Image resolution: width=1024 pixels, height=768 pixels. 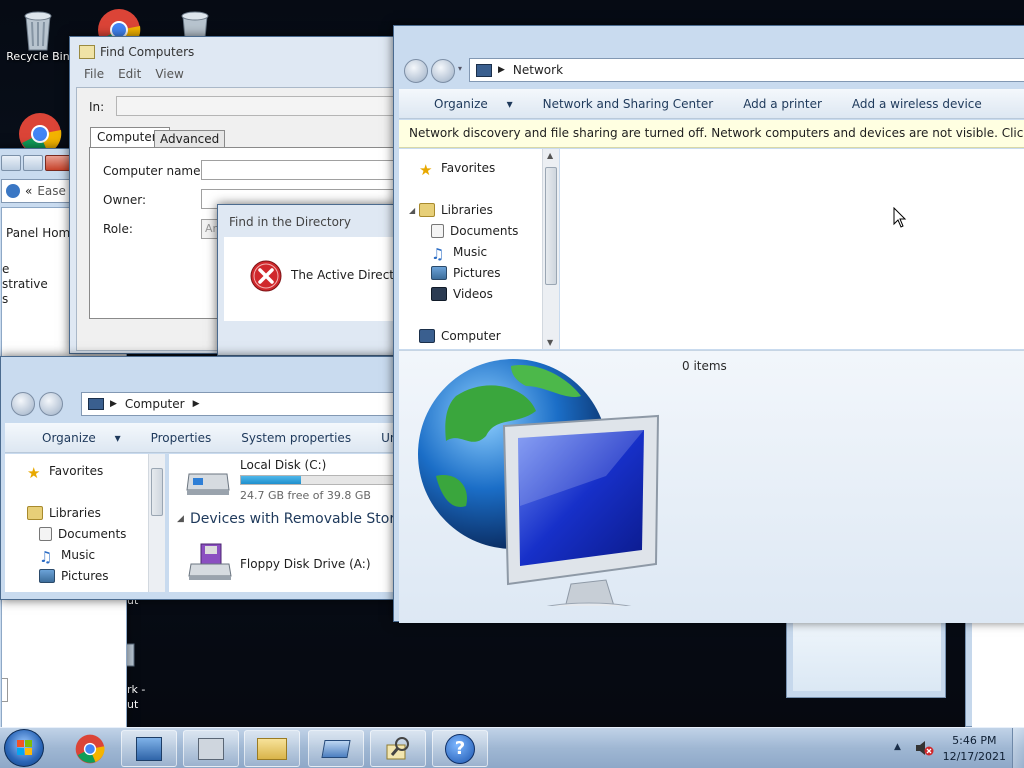 What do you see at coordinates (271, 480) in the screenshot?
I see `drive-usage-fill` at bounding box center [271, 480].